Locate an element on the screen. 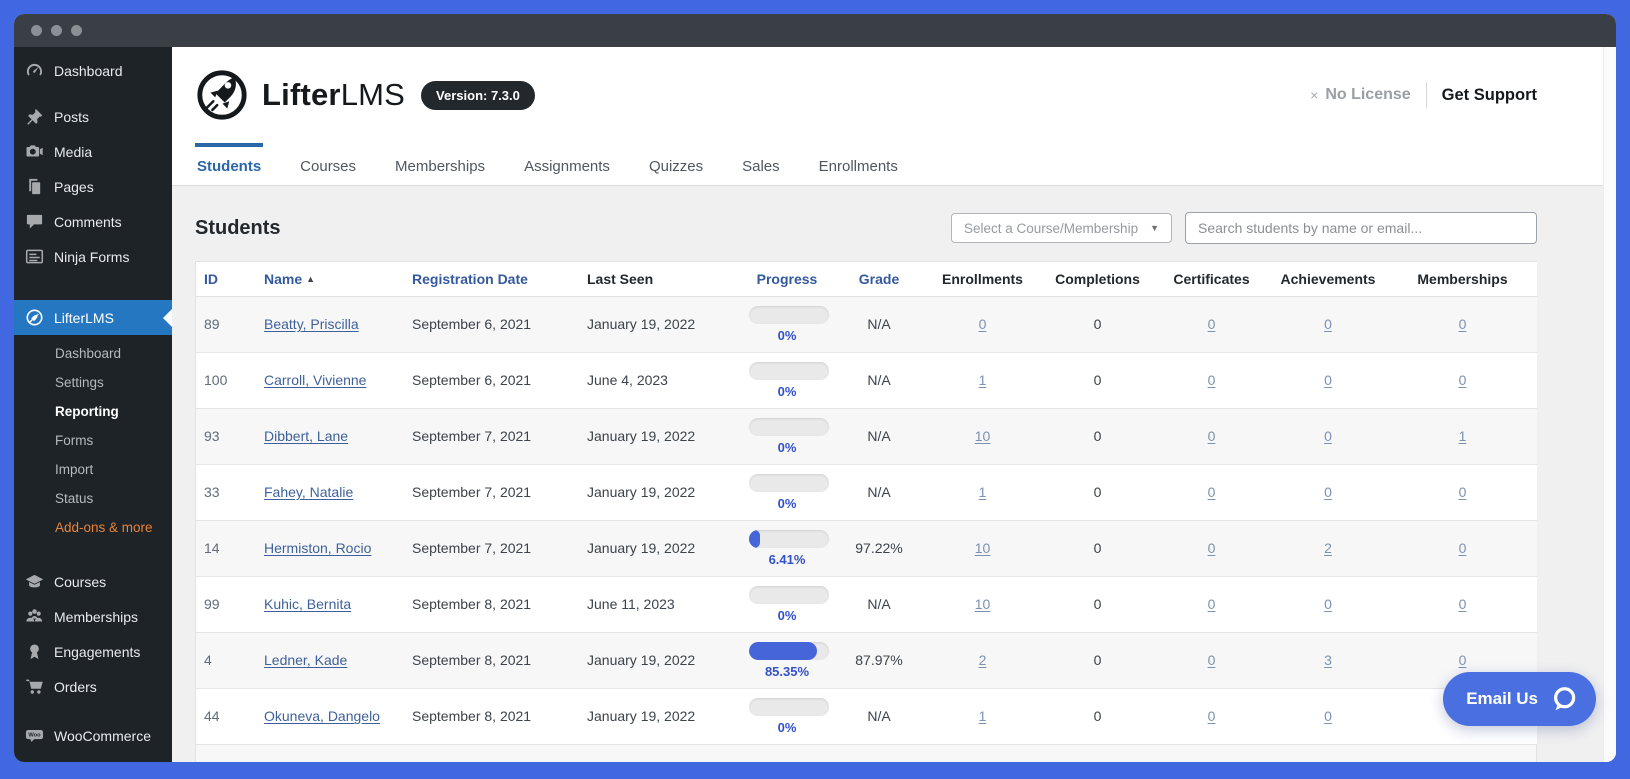 This screenshot has height=779, width=1630. student-name-link: Hermiston, Rocio is located at coordinates (317, 548).